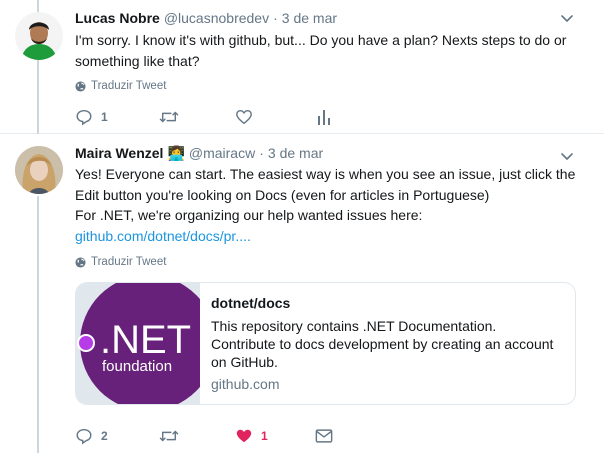 Image resolution: width=604 pixels, height=453 pixels. What do you see at coordinates (104, 117) in the screenshot?
I see `reply-count: 1` at bounding box center [104, 117].